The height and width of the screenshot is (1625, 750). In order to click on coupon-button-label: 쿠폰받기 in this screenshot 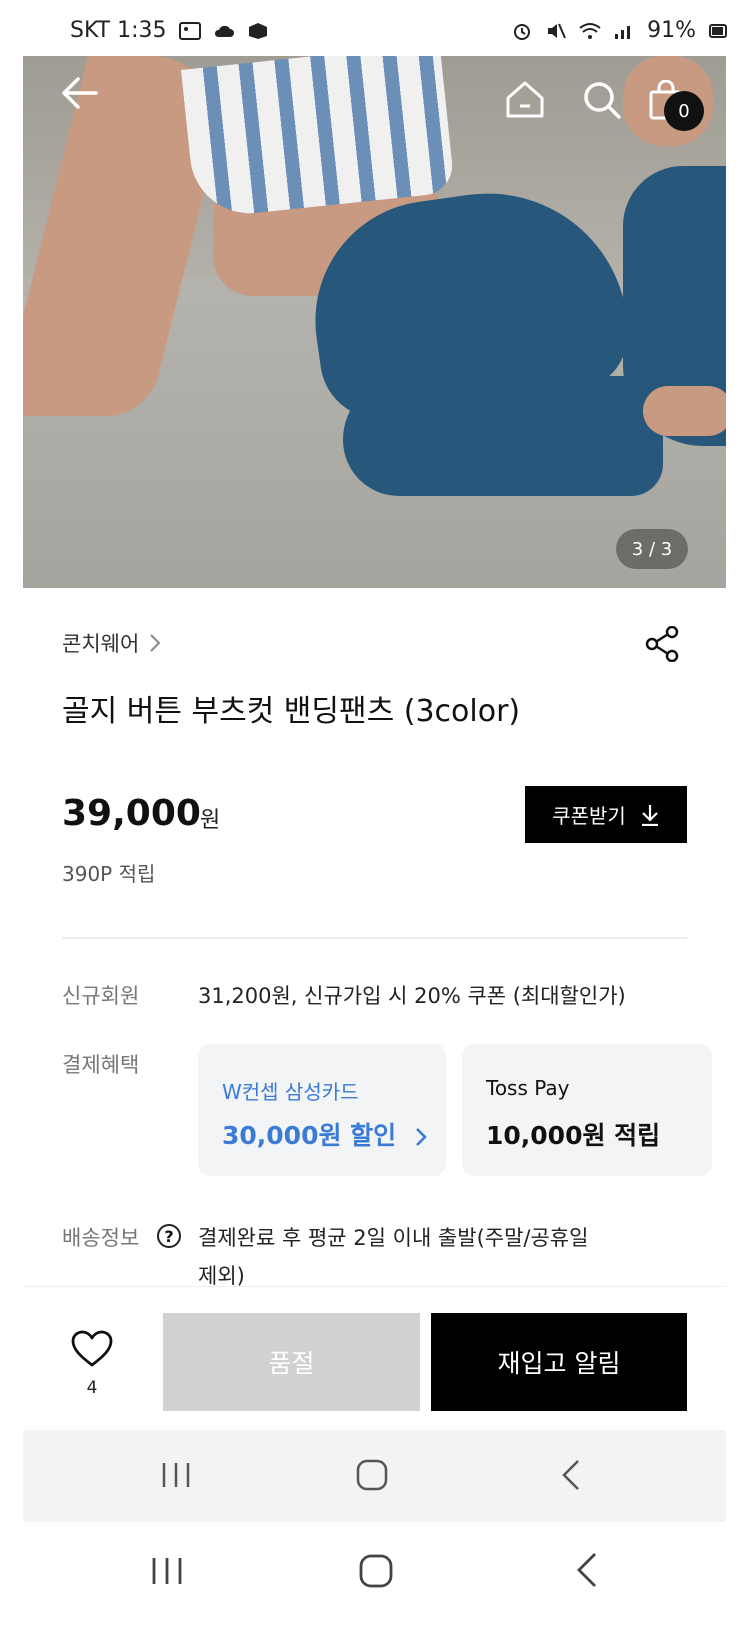, I will do `click(589, 816)`.